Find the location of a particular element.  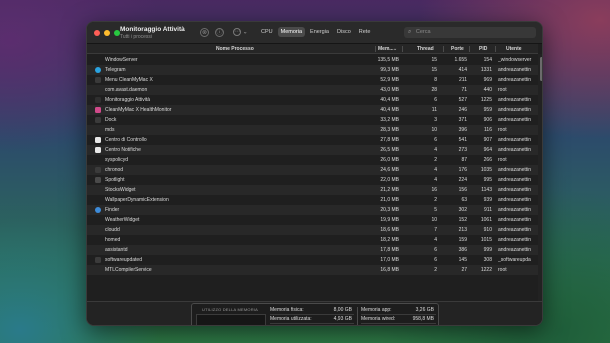

column-header-threads: Thread is located at coordinates (425, 49).